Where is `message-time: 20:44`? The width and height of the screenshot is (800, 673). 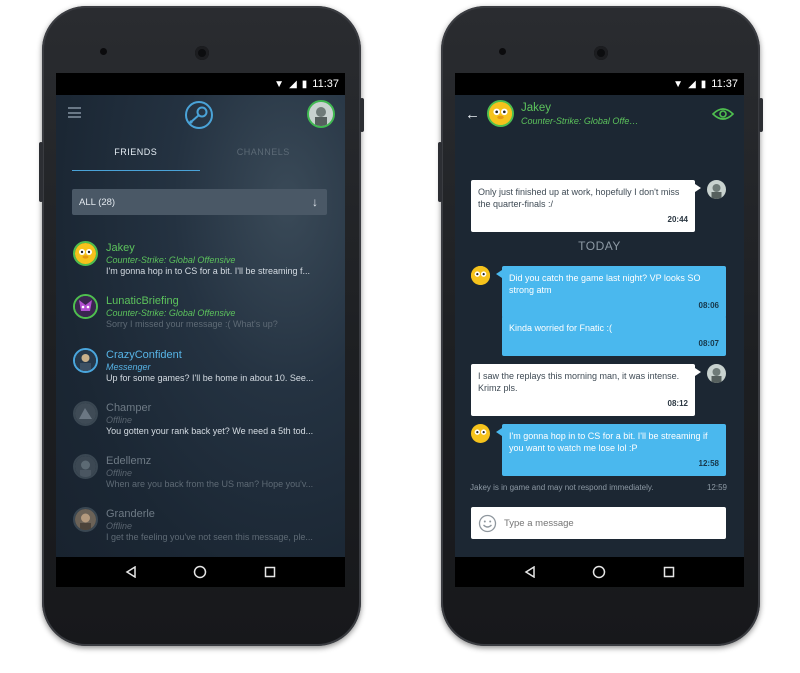 message-time: 20:44 is located at coordinates (677, 219).